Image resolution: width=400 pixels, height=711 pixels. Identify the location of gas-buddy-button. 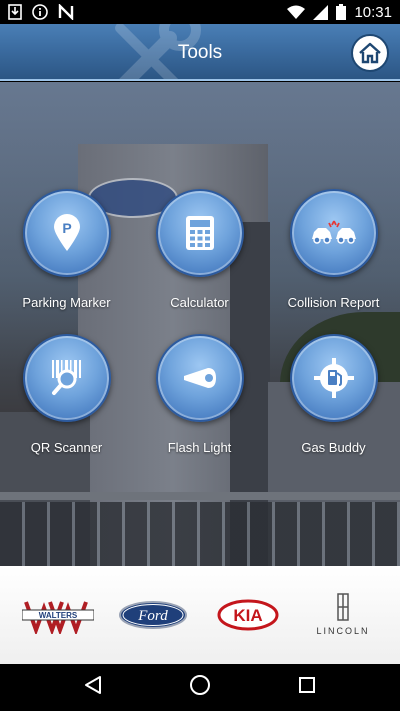
(333, 378).